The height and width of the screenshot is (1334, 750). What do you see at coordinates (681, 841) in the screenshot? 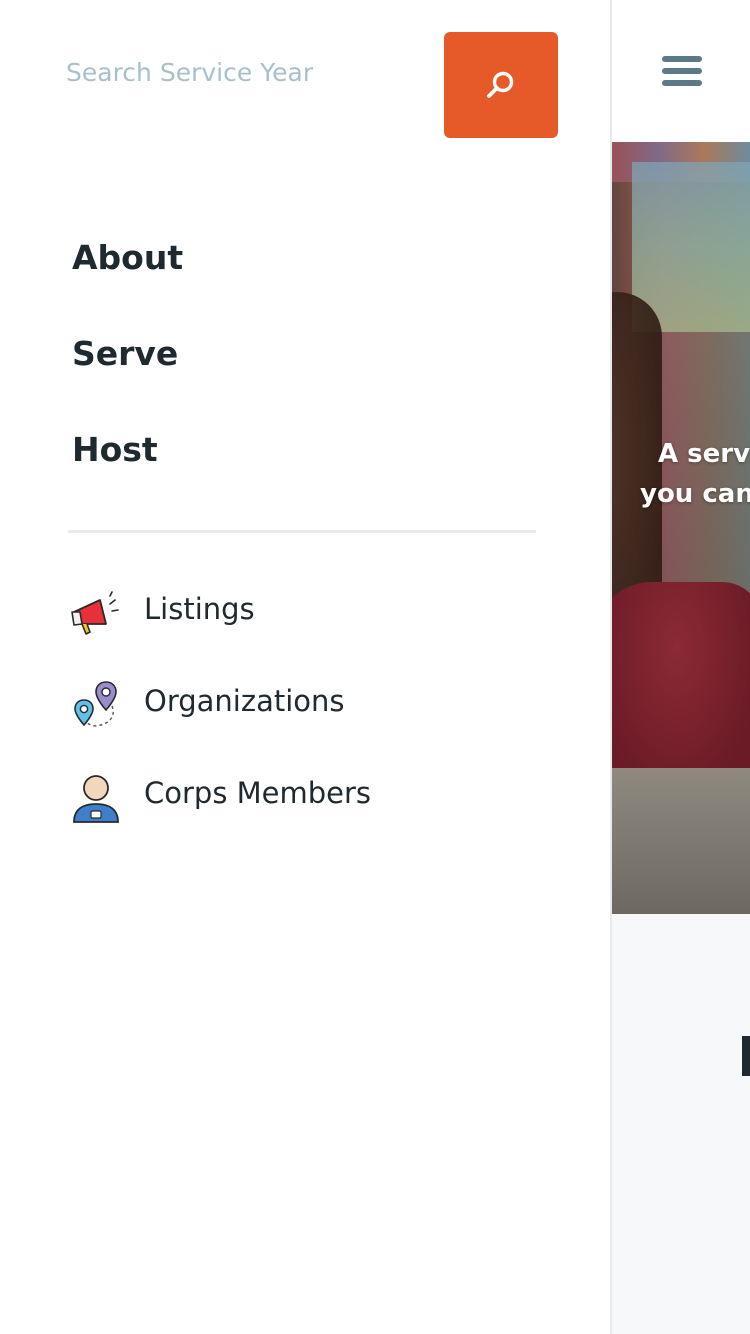
I see `hero-desk` at bounding box center [681, 841].